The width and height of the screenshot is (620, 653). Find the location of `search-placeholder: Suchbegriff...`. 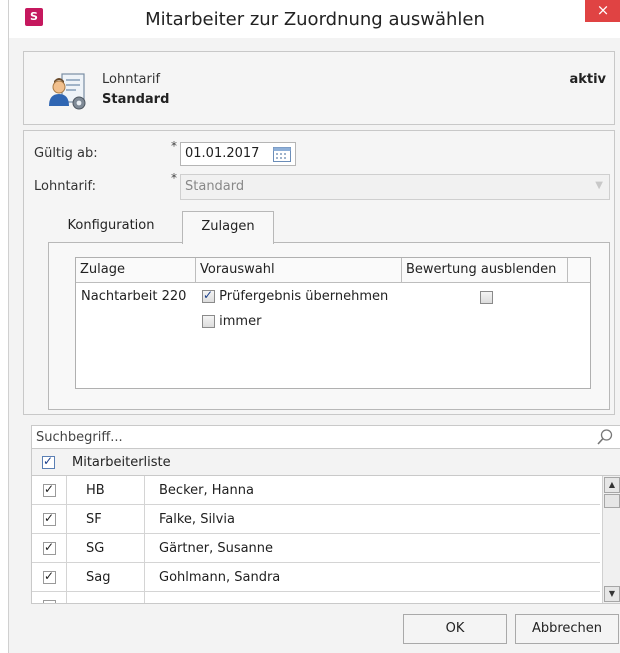

search-placeholder: Suchbegriff... is located at coordinates (79, 437).